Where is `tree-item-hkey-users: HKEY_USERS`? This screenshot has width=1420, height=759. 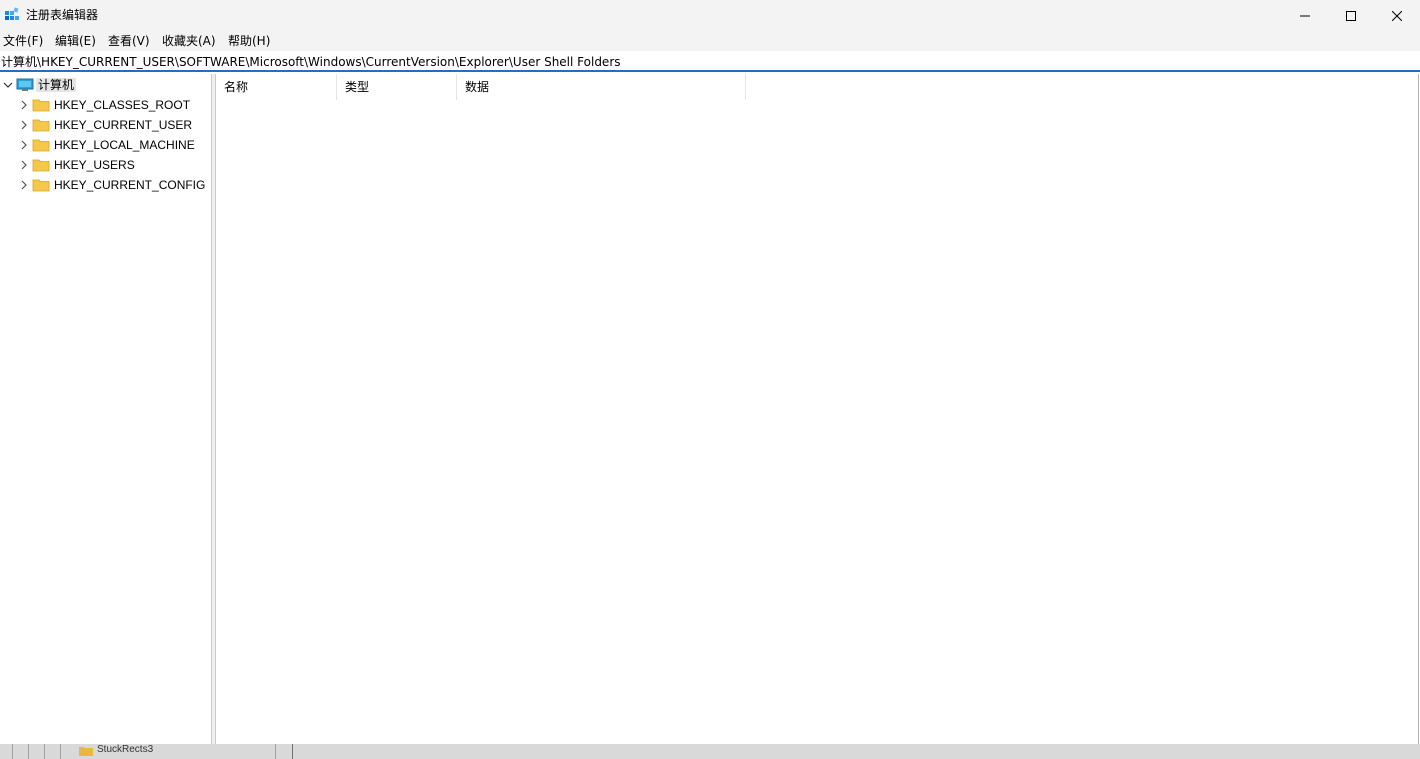
tree-item-hkey-users: HKEY_USERS is located at coordinates (105, 165).